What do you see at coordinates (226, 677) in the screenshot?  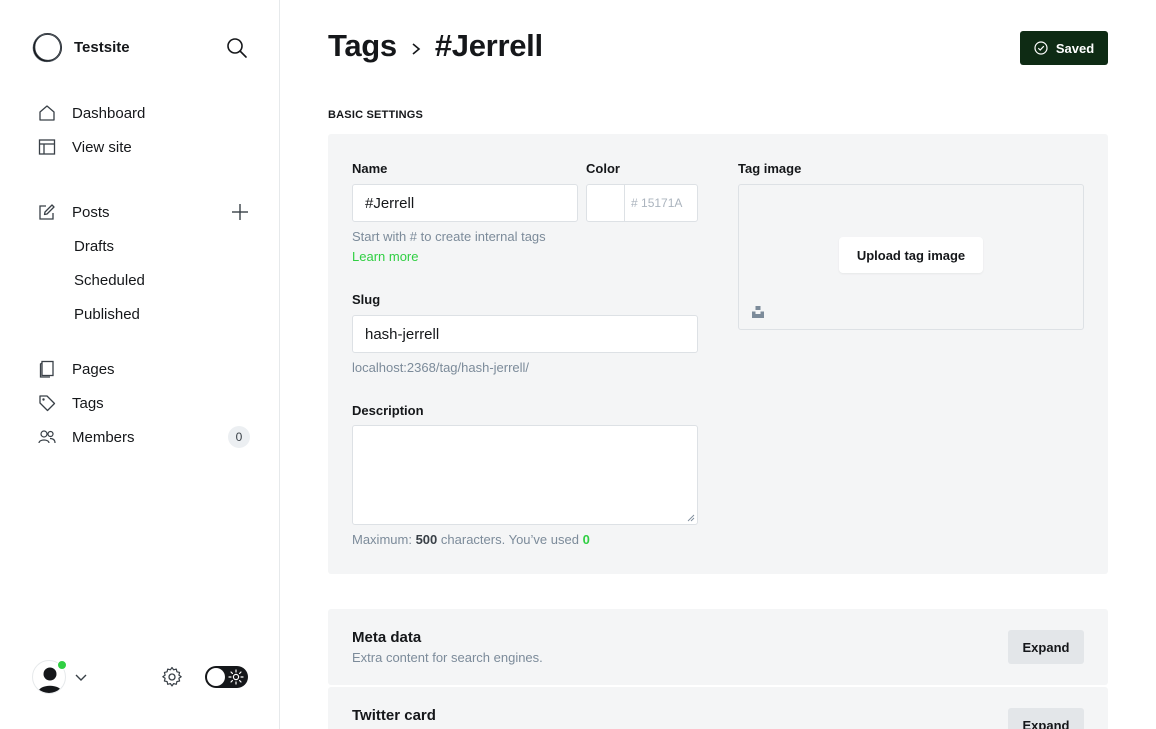 I see `theme-toggle` at bounding box center [226, 677].